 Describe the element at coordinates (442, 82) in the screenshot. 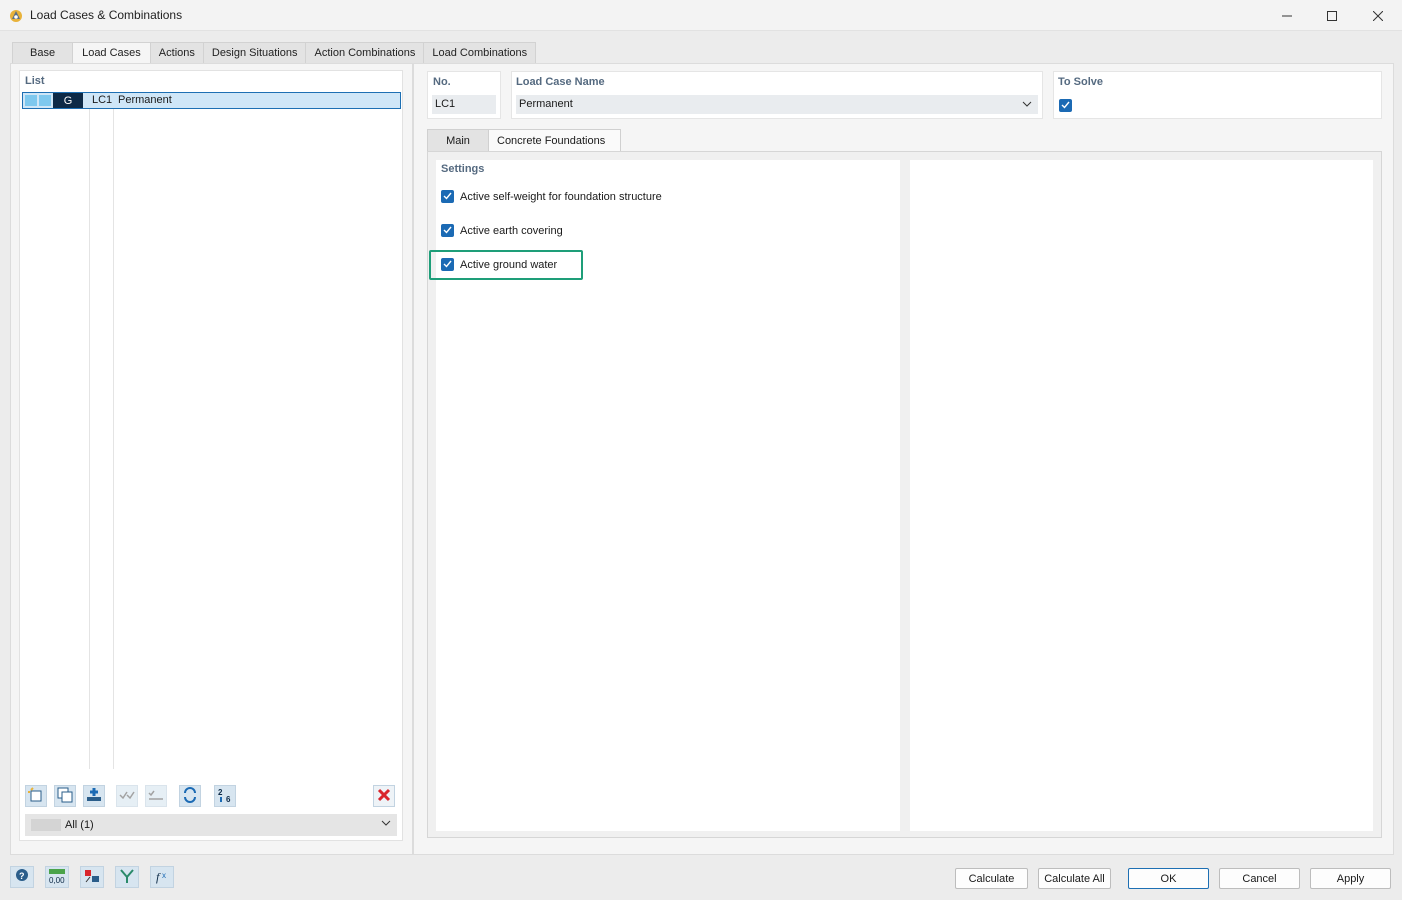

I see `number-label: No.` at that location.